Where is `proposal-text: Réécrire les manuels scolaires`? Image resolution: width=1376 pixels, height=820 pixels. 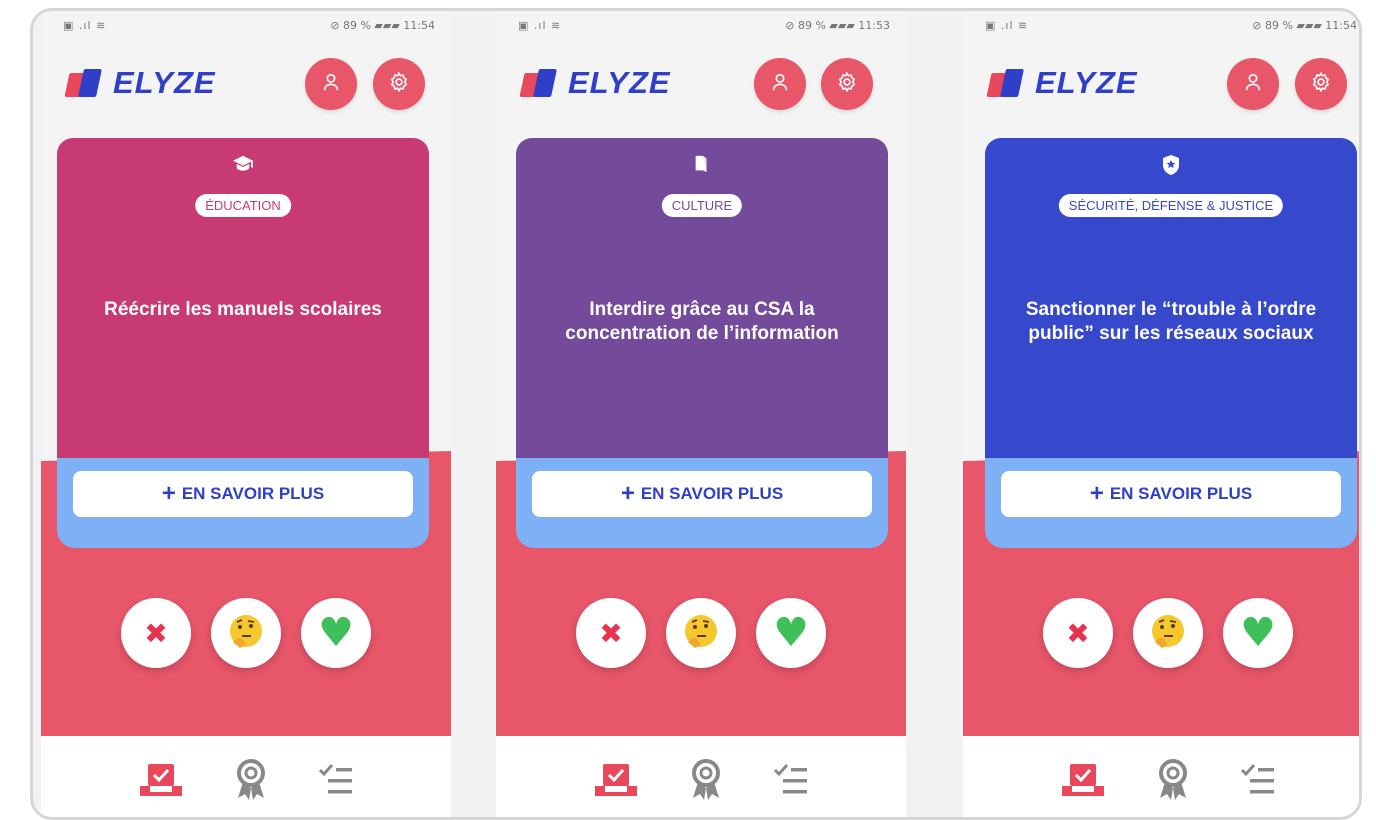 proposal-text: Réécrire les manuels scolaires is located at coordinates (243, 309).